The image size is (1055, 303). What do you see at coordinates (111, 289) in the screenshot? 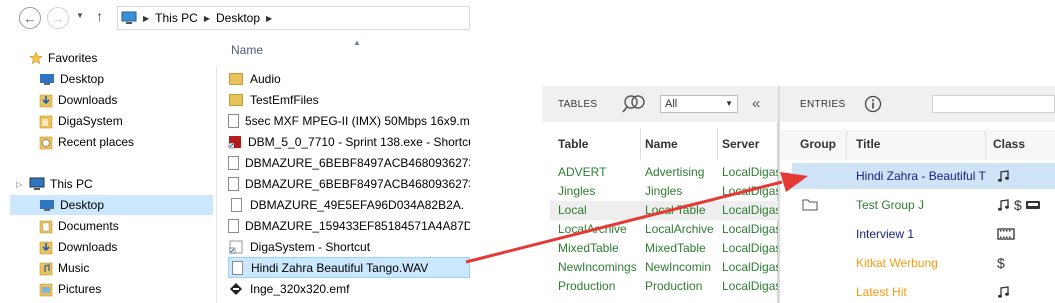
I see `nav-item-pictures: Pictures` at bounding box center [111, 289].